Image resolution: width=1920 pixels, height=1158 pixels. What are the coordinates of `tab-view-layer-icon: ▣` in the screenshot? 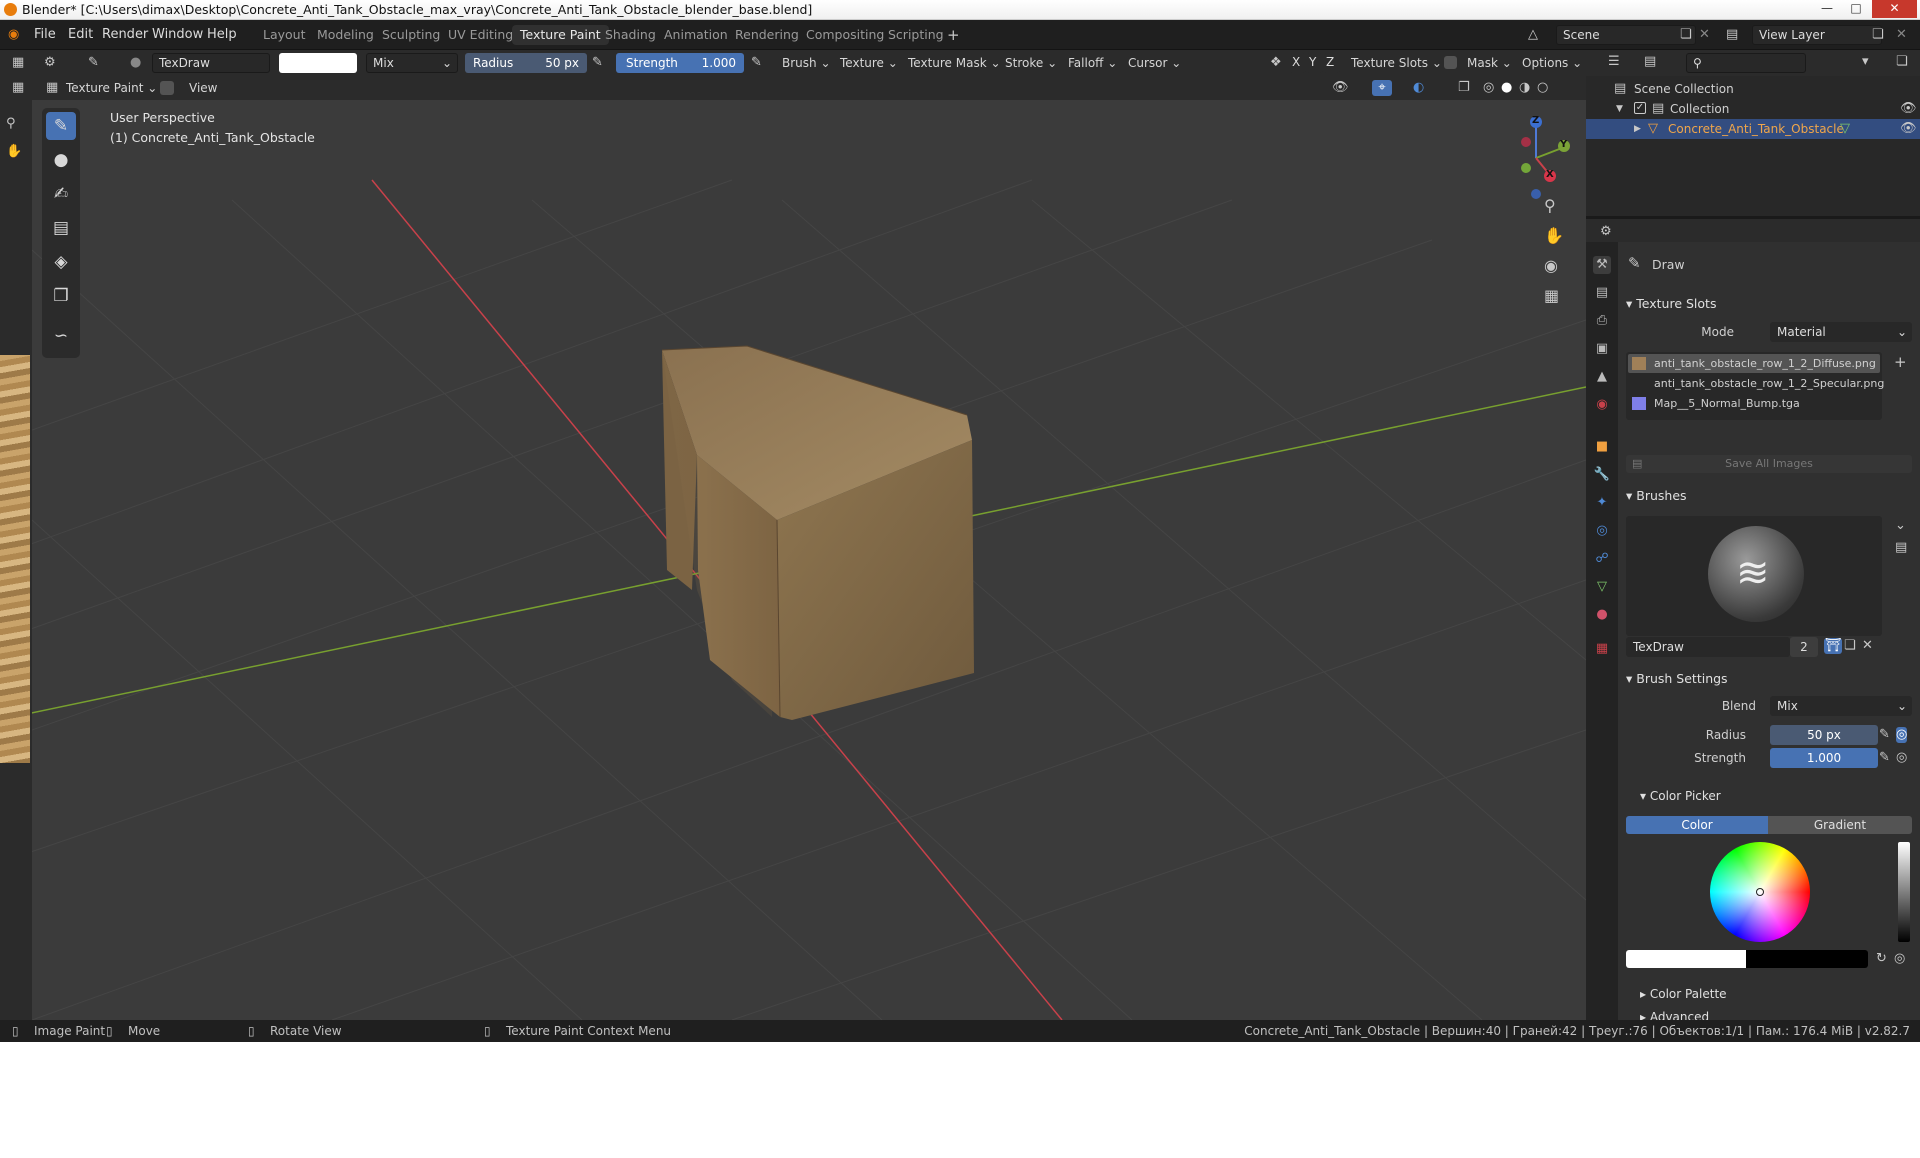 It's located at (1602, 349).